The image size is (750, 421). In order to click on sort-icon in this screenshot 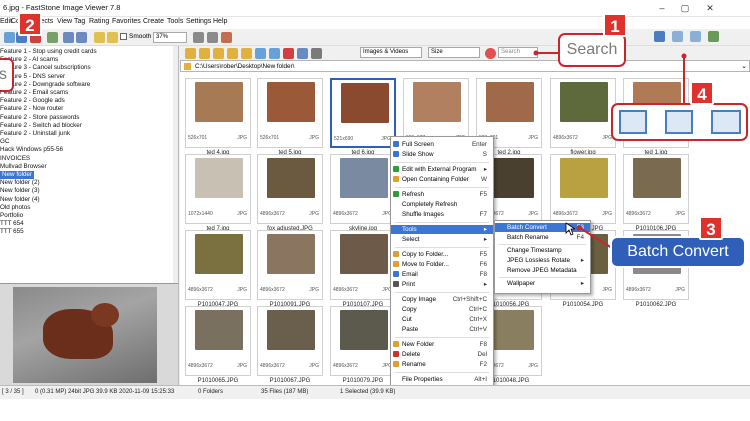, I will do `click(316, 53)`.